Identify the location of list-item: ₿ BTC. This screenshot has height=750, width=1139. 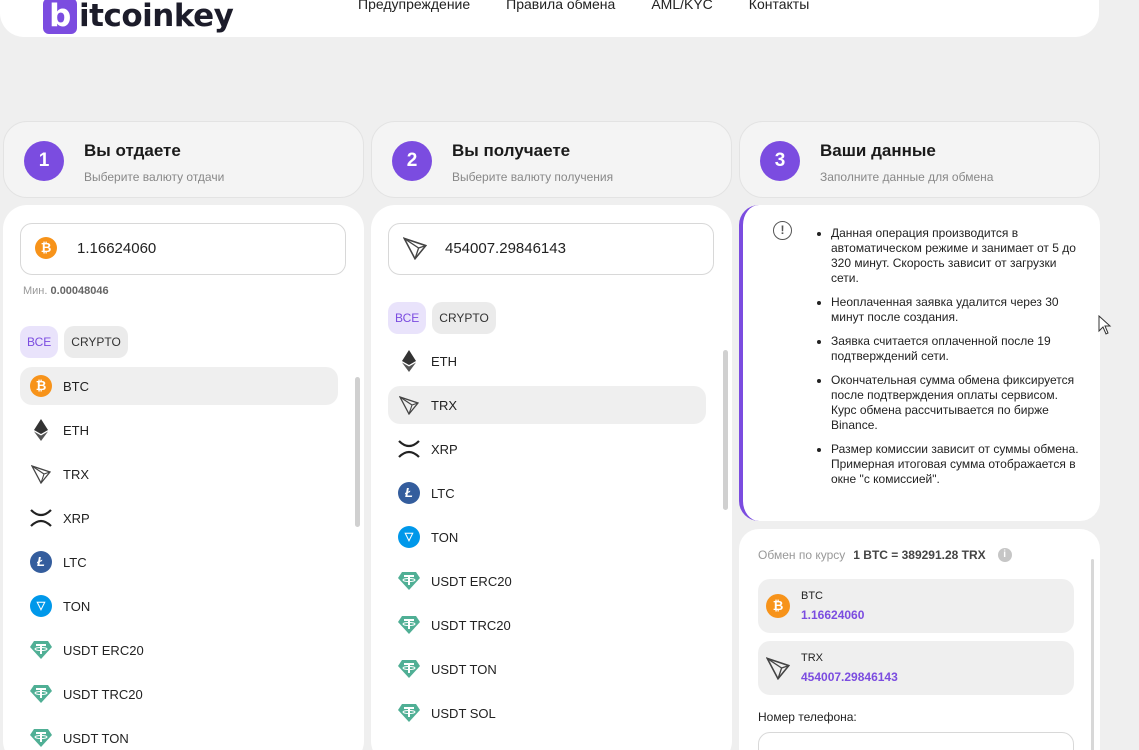
(179, 386).